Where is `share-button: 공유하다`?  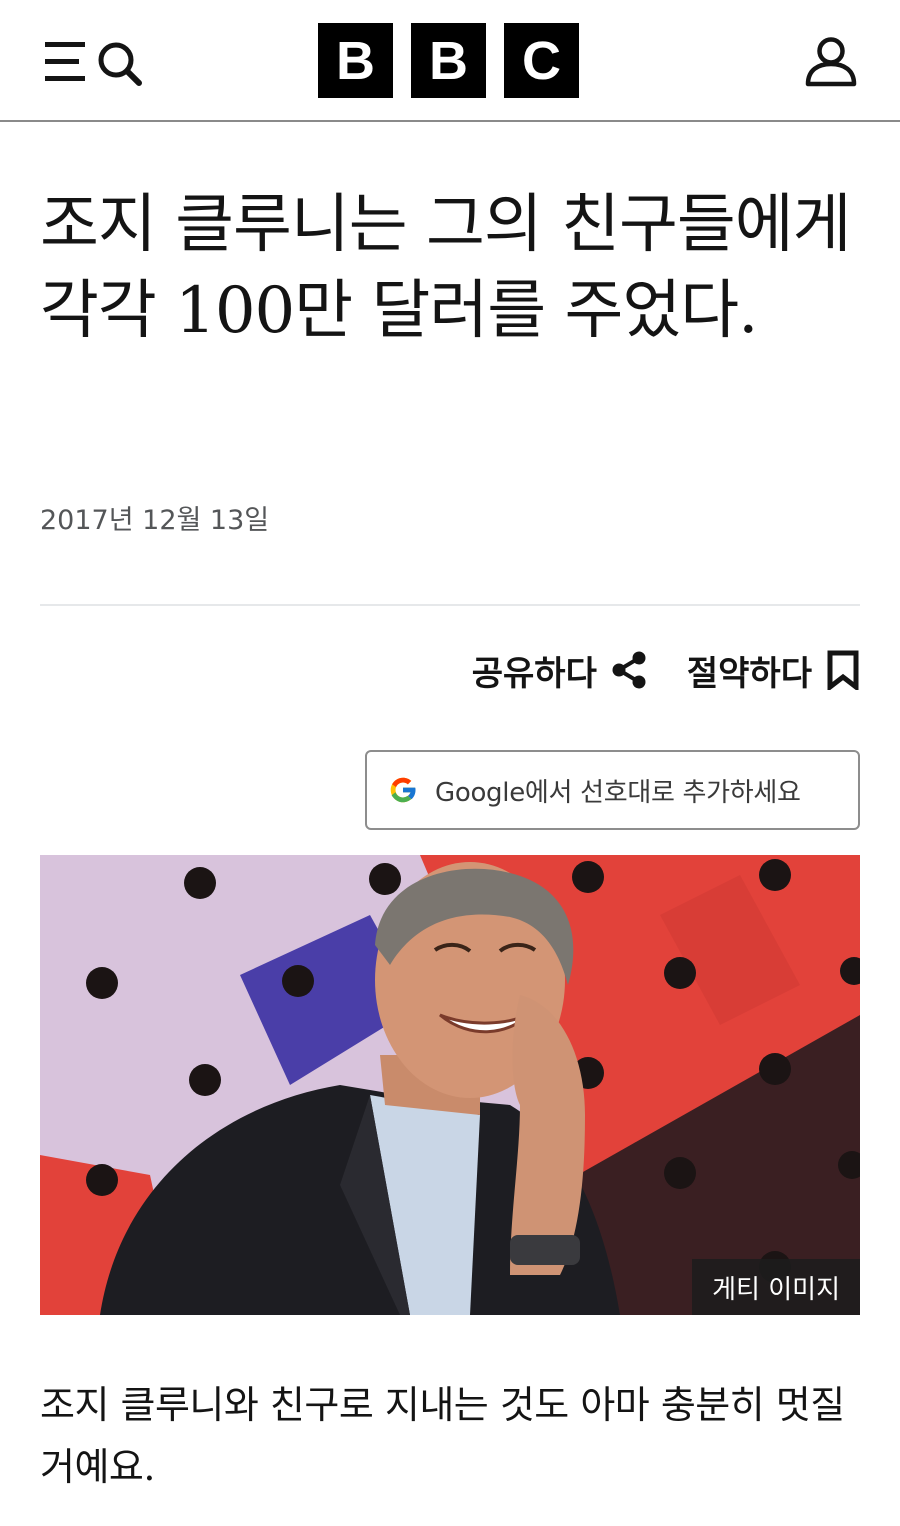 share-button: 공유하다 is located at coordinates (559, 670).